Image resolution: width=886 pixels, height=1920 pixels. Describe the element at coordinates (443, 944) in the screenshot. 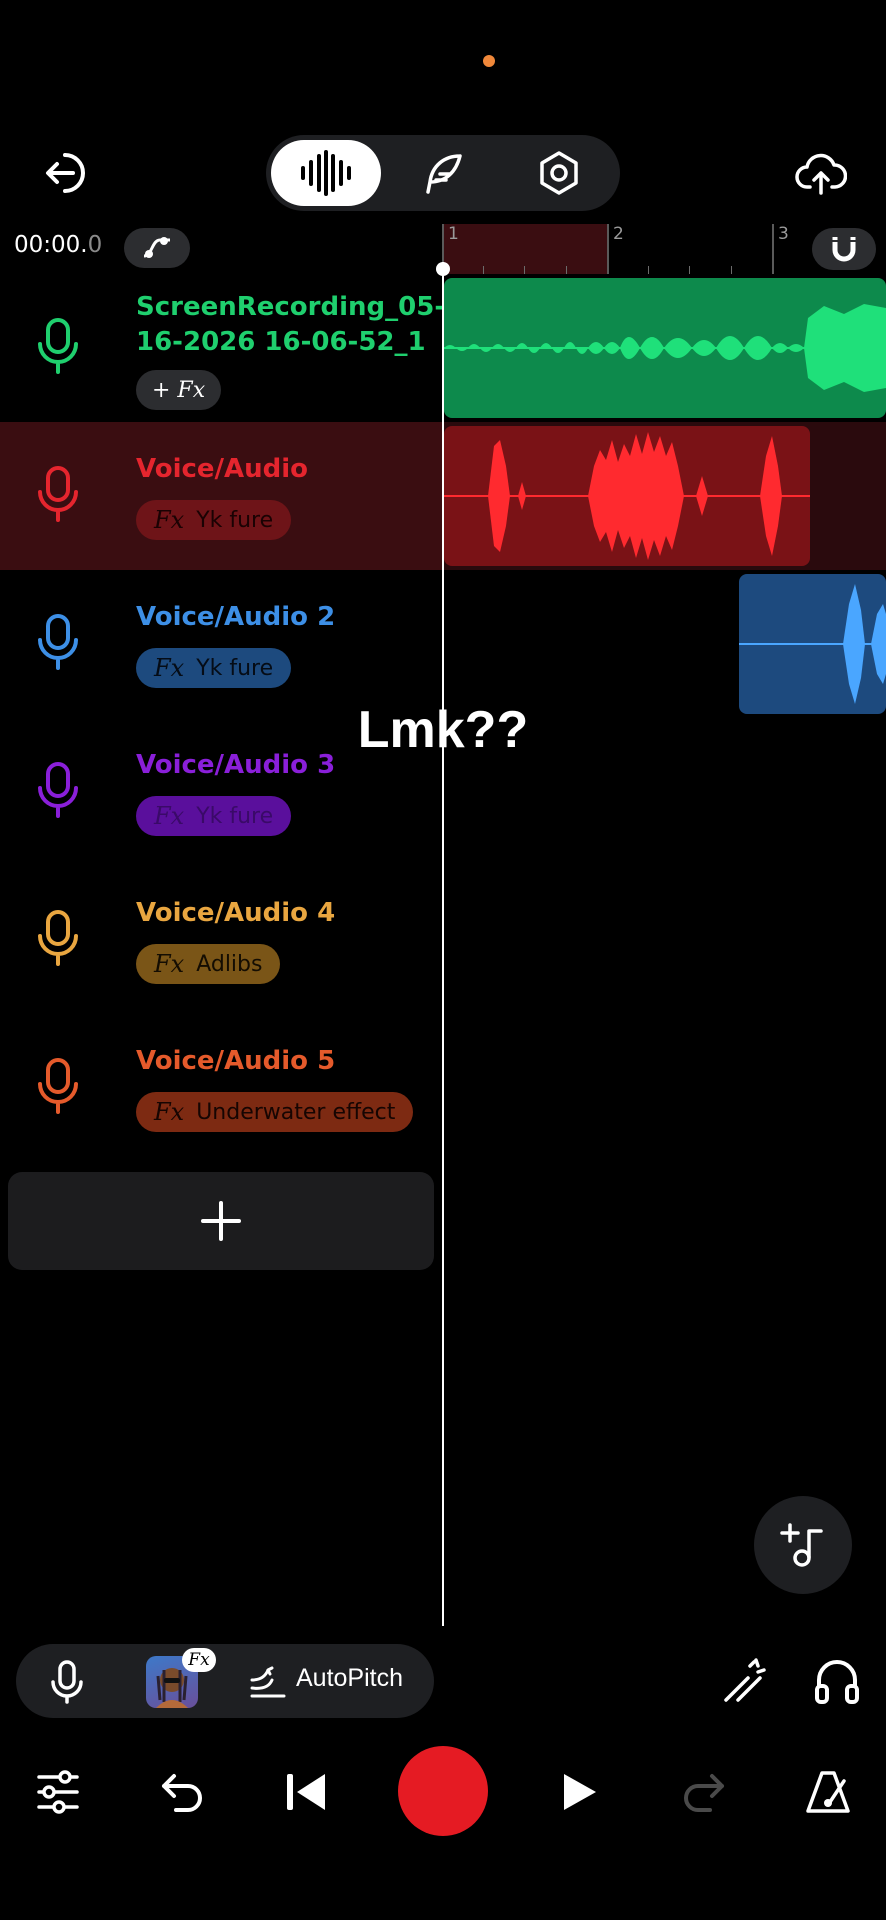

I see `playhead` at that location.